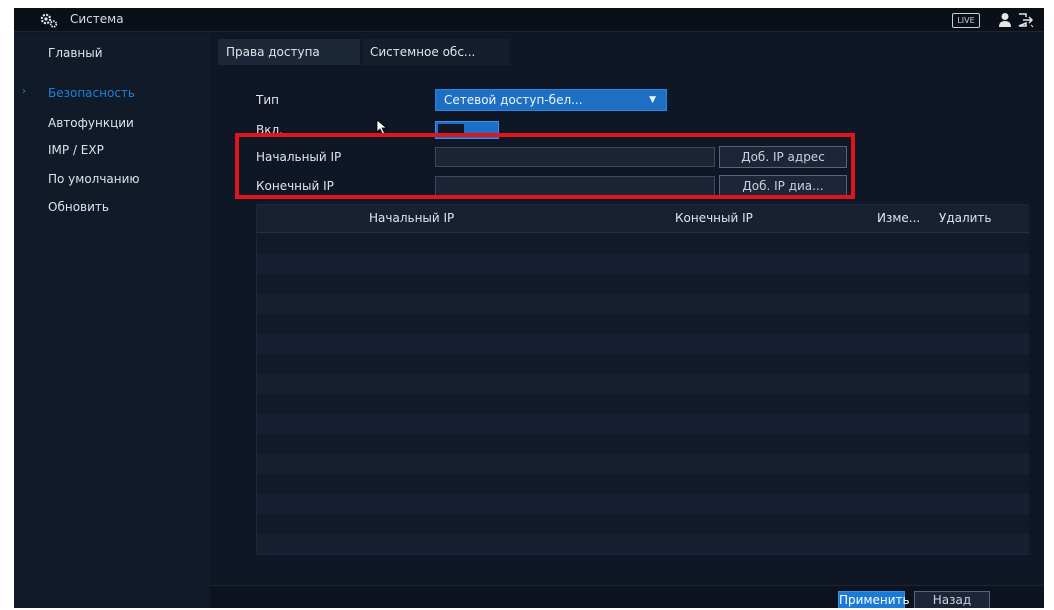 This screenshot has width=1054, height=610. Describe the element at coordinates (382, 127) in the screenshot. I see `mouse-cursor-icon` at that location.